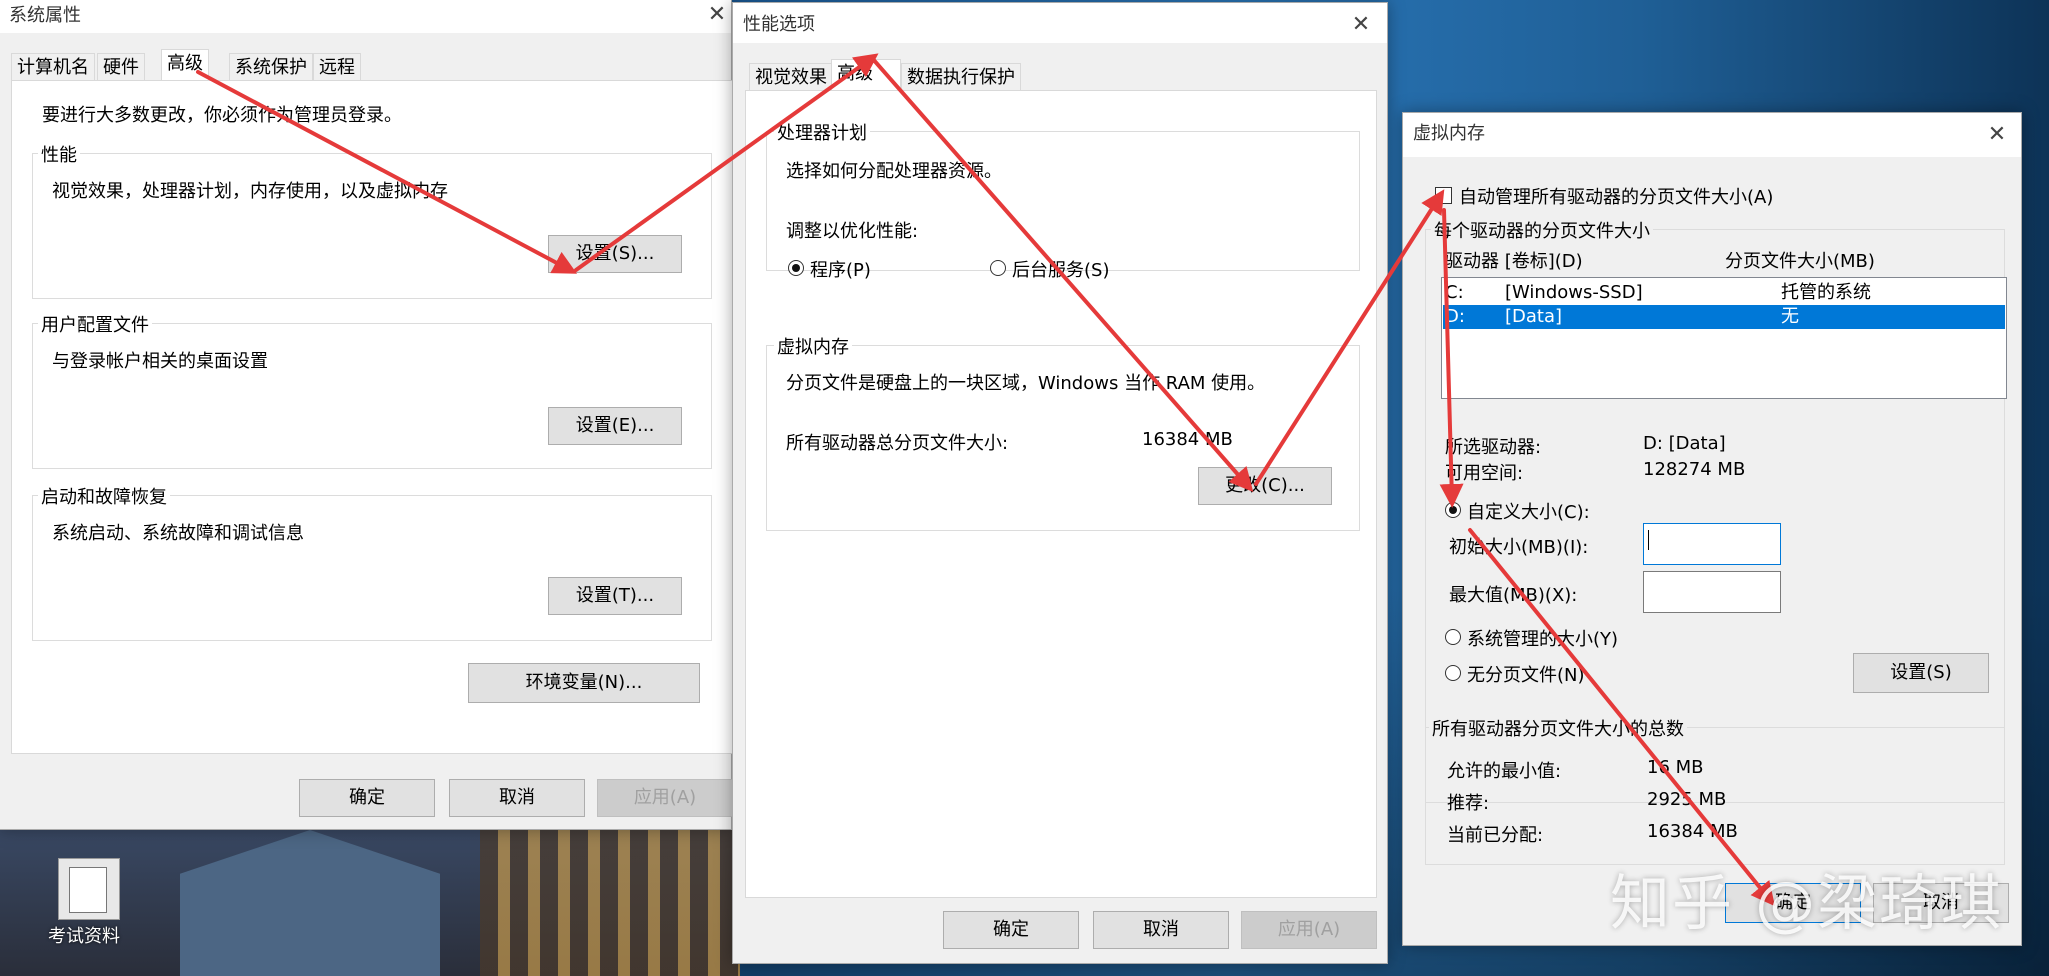 This screenshot has height=976, width=2049. What do you see at coordinates (791, 77) in the screenshot?
I see `tab-visual-effects: 视觉效果` at bounding box center [791, 77].